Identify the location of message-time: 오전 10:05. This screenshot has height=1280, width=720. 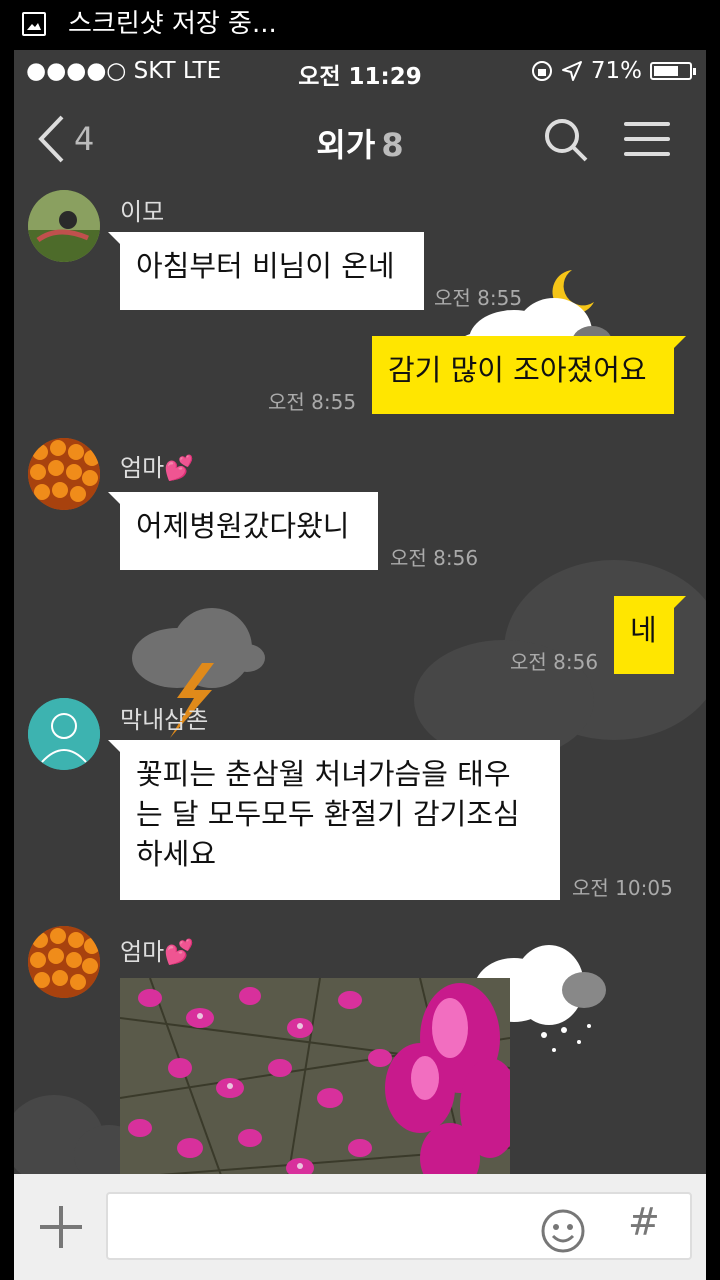
(622, 888).